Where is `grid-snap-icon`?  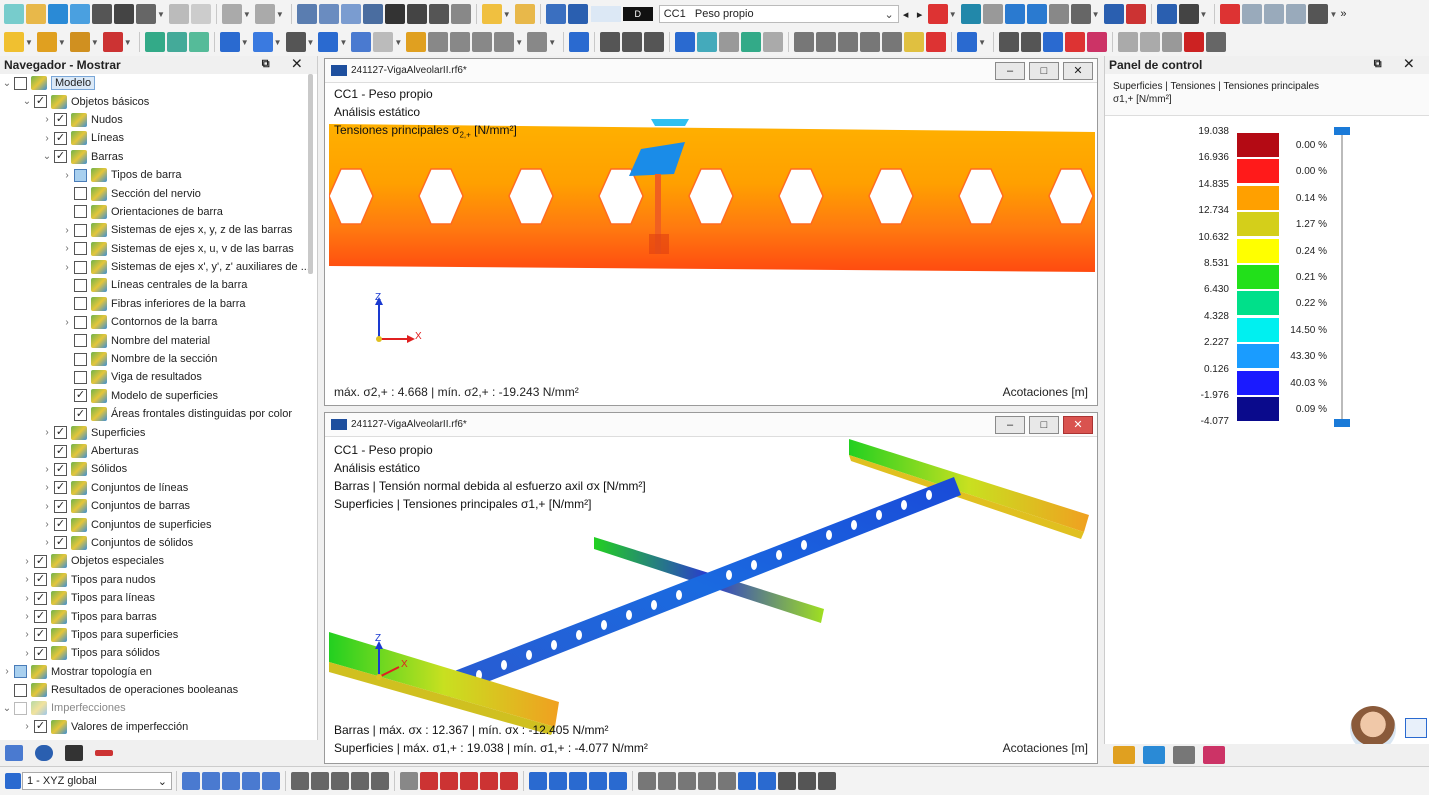 grid-snap-icon is located at coordinates (537, 42).